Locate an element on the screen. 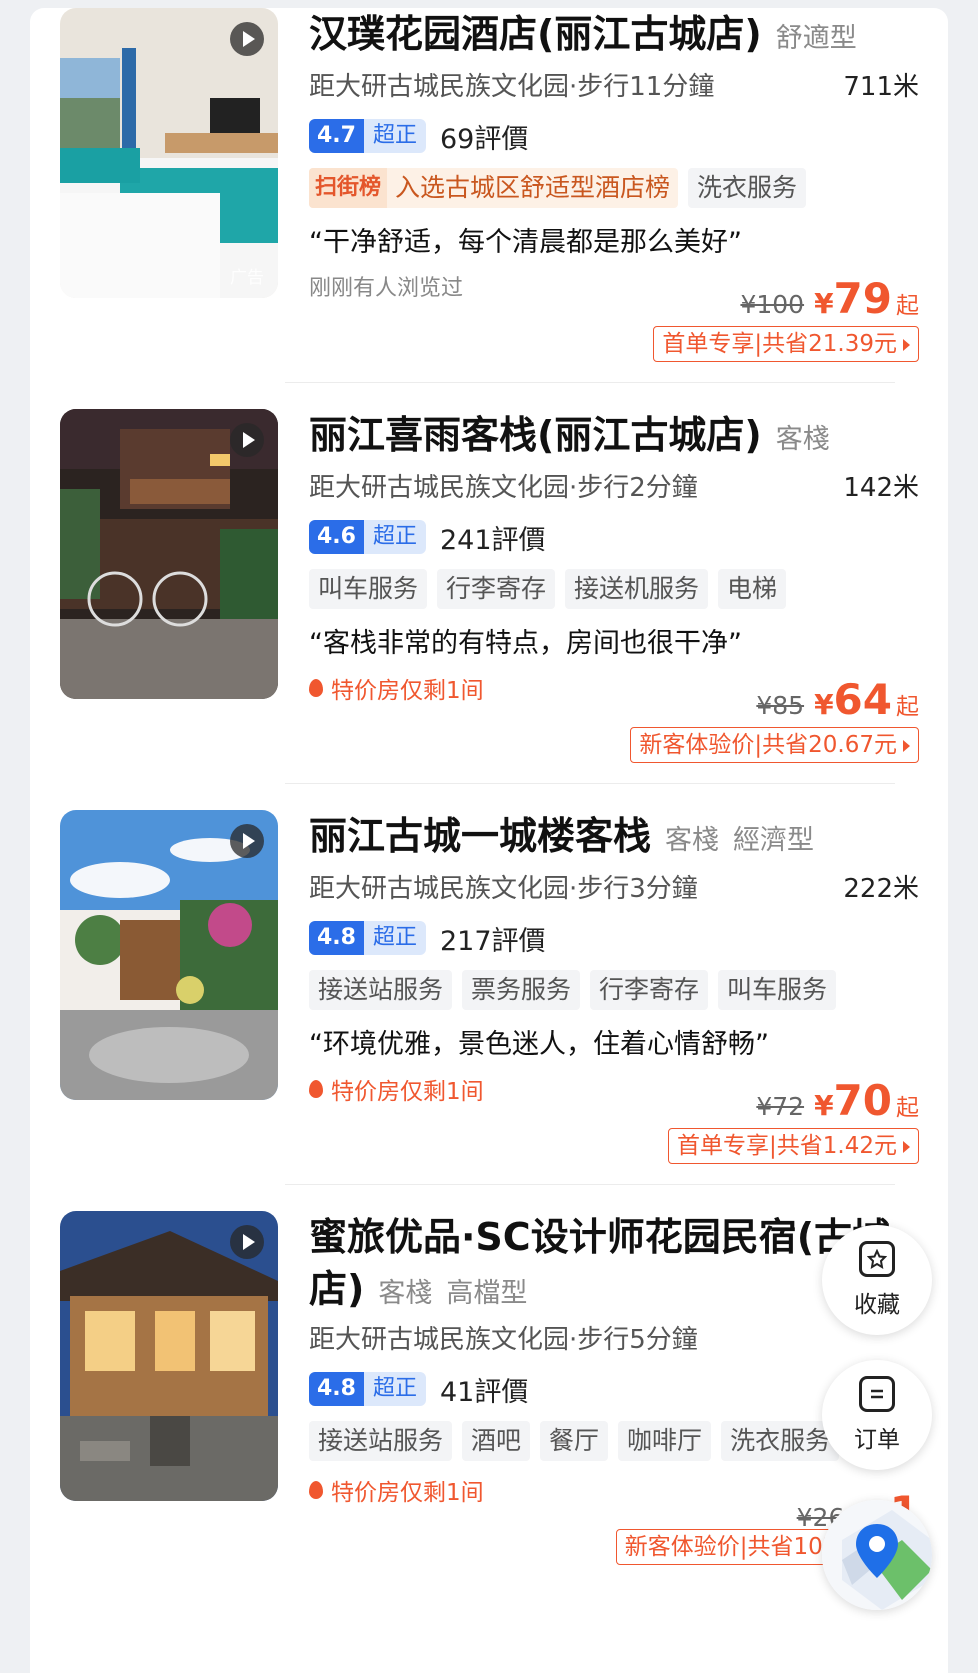 The width and height of the screenshot is (978, 1673). hotel-name: 汉璞花园酒店(丽江古城店) is located at coordinates (535, 34).